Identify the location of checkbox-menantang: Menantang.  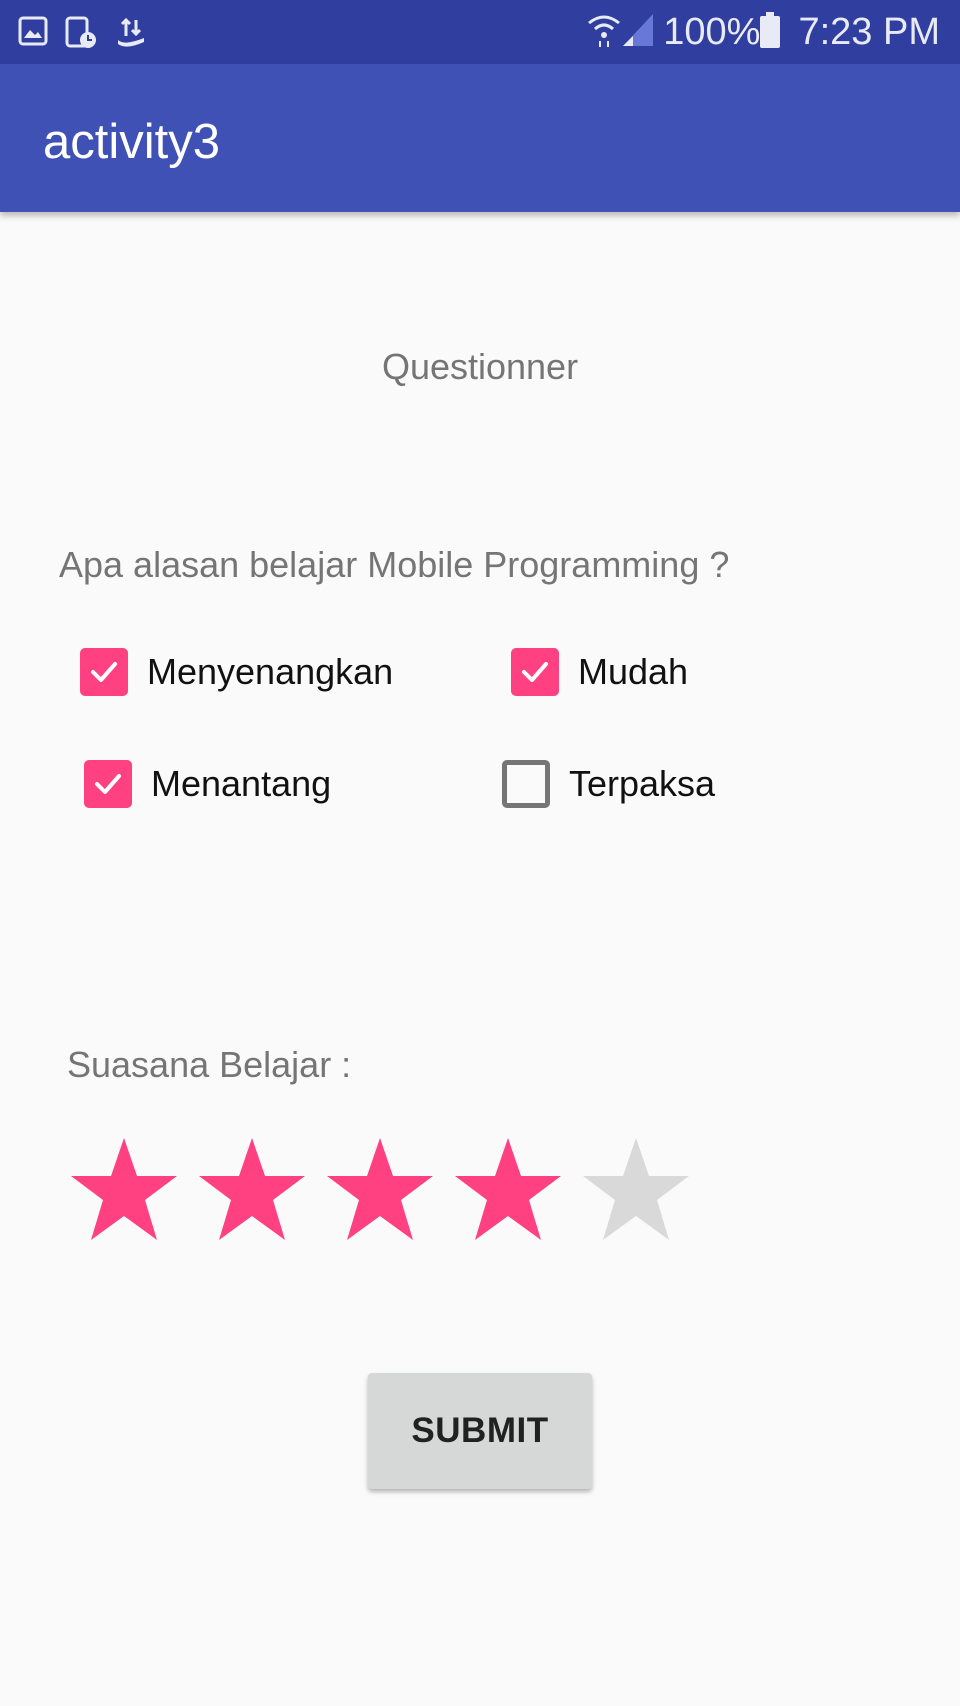
(207, 784).